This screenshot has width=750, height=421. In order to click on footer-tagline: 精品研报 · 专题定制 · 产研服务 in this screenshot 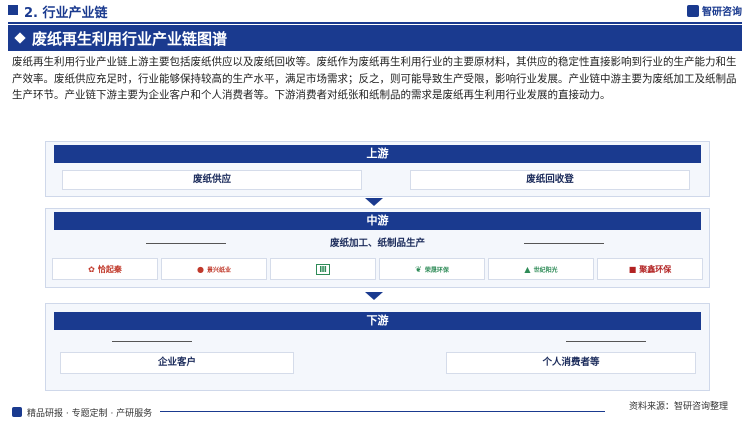, I will do `click(90, 414)`.